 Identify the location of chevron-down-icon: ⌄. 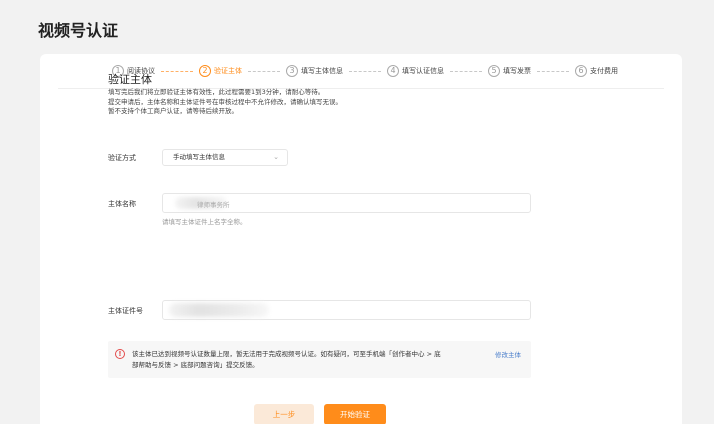
(276, 157).